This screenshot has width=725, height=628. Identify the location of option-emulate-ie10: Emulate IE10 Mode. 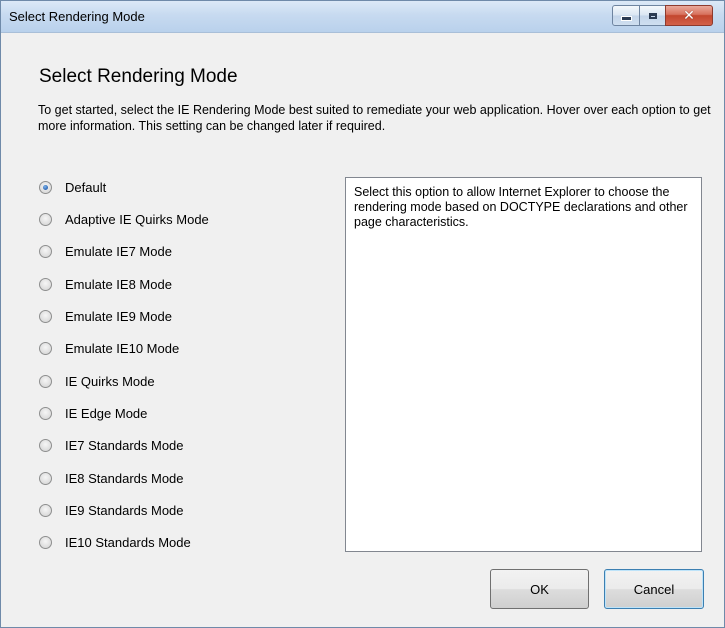
(109, 348).